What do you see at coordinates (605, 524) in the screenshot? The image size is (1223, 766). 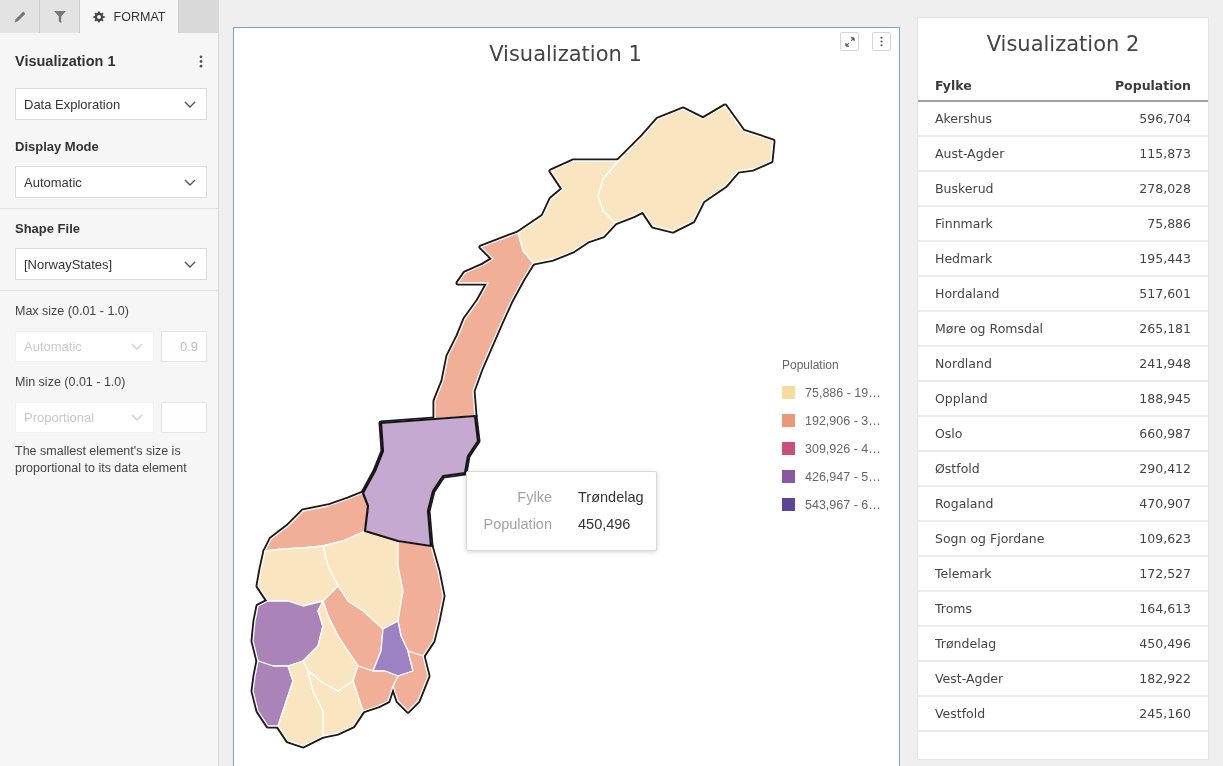 I see `tooltip-value: 450,496` at bounding box center [605, 524].